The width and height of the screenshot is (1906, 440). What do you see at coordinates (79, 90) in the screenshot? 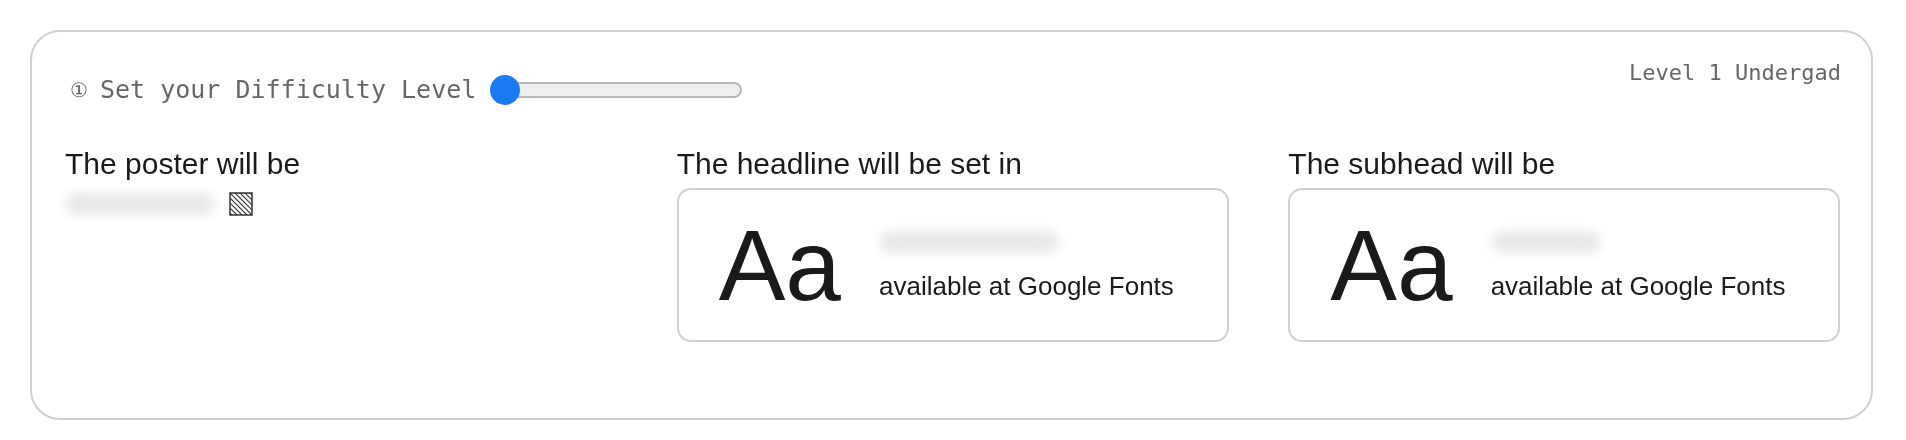
I see `step-number: ①` at bounding box center [79, 90].